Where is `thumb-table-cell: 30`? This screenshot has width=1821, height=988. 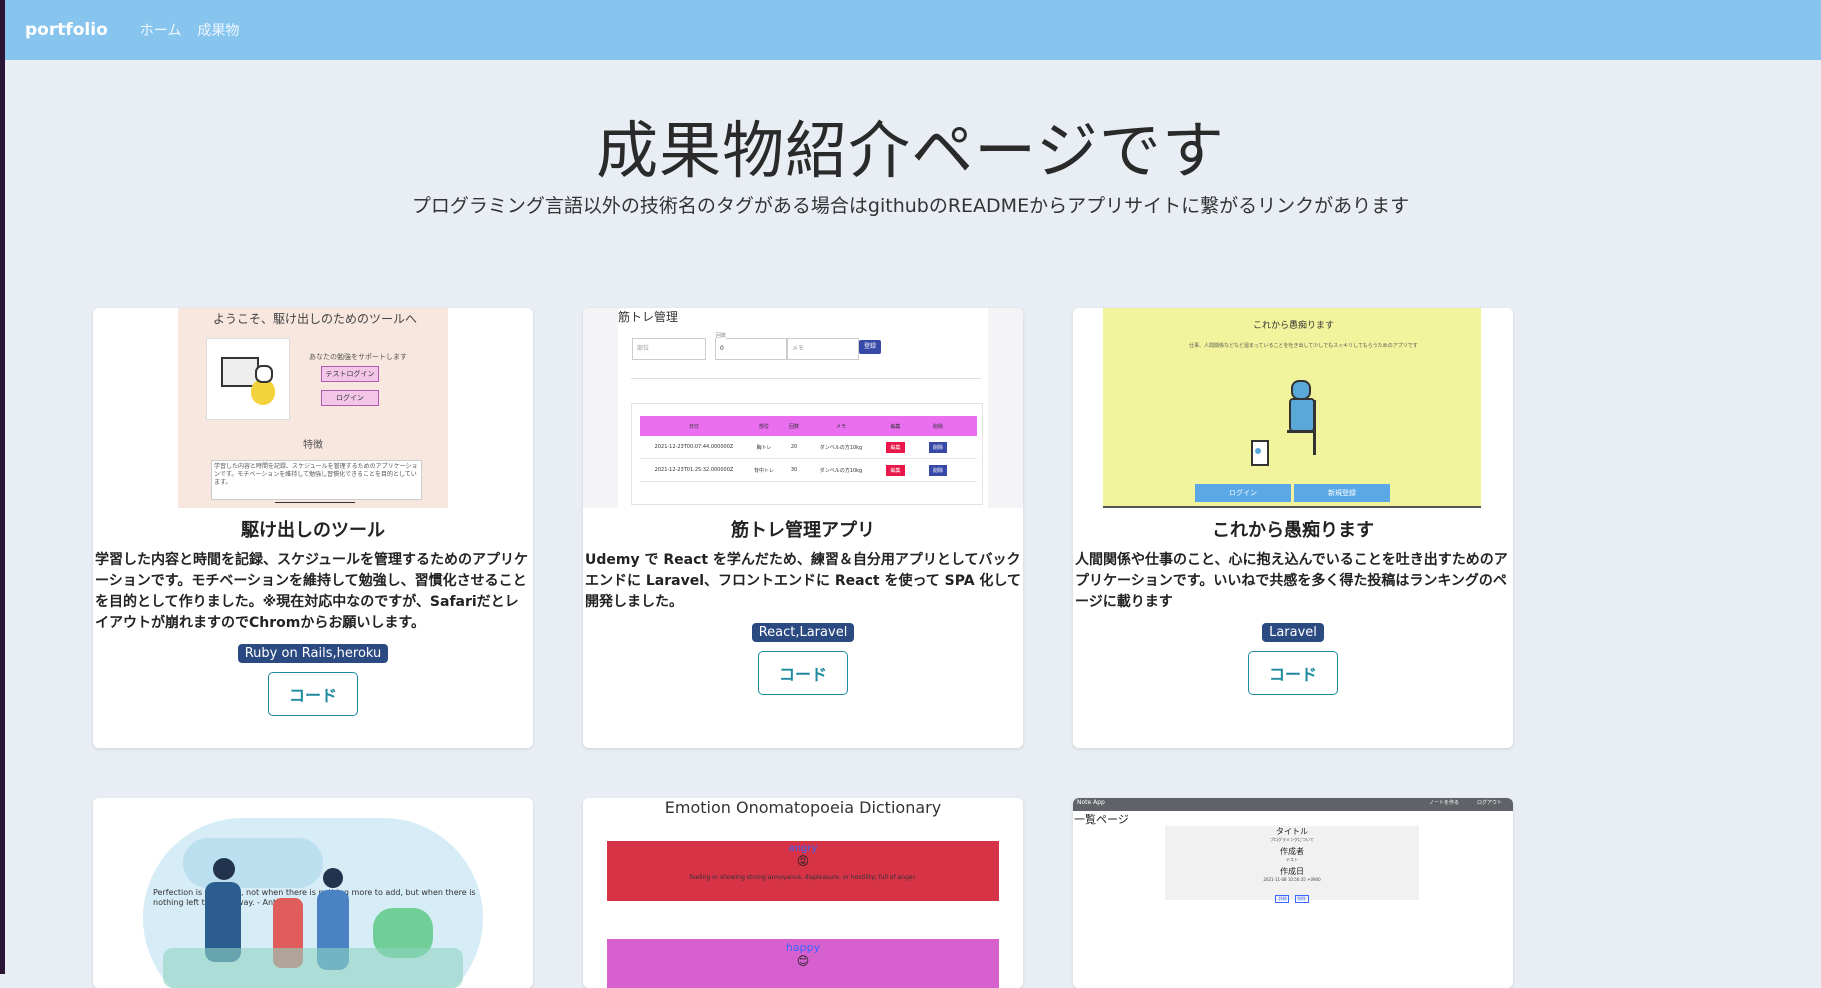
thumb-table-cell: 30 is located at coordinates (794, 470).